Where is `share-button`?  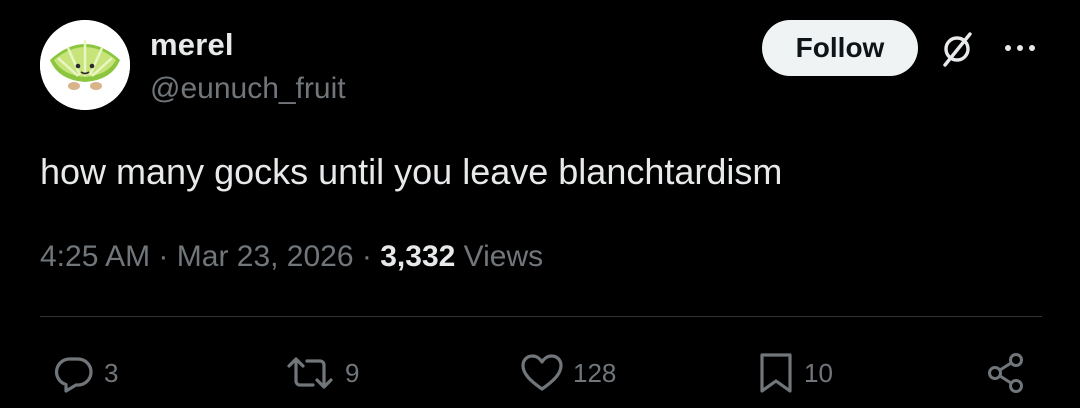 share-button is located at coordinates (1006, 373).